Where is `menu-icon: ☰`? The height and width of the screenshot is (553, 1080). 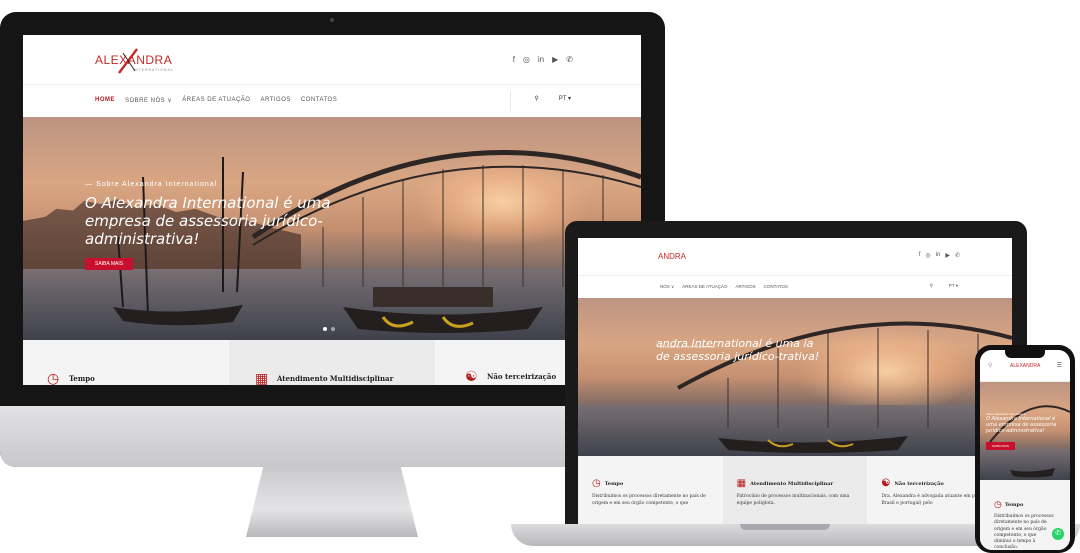 menu-icon: ☰ is located at coordinates (1059, 365).